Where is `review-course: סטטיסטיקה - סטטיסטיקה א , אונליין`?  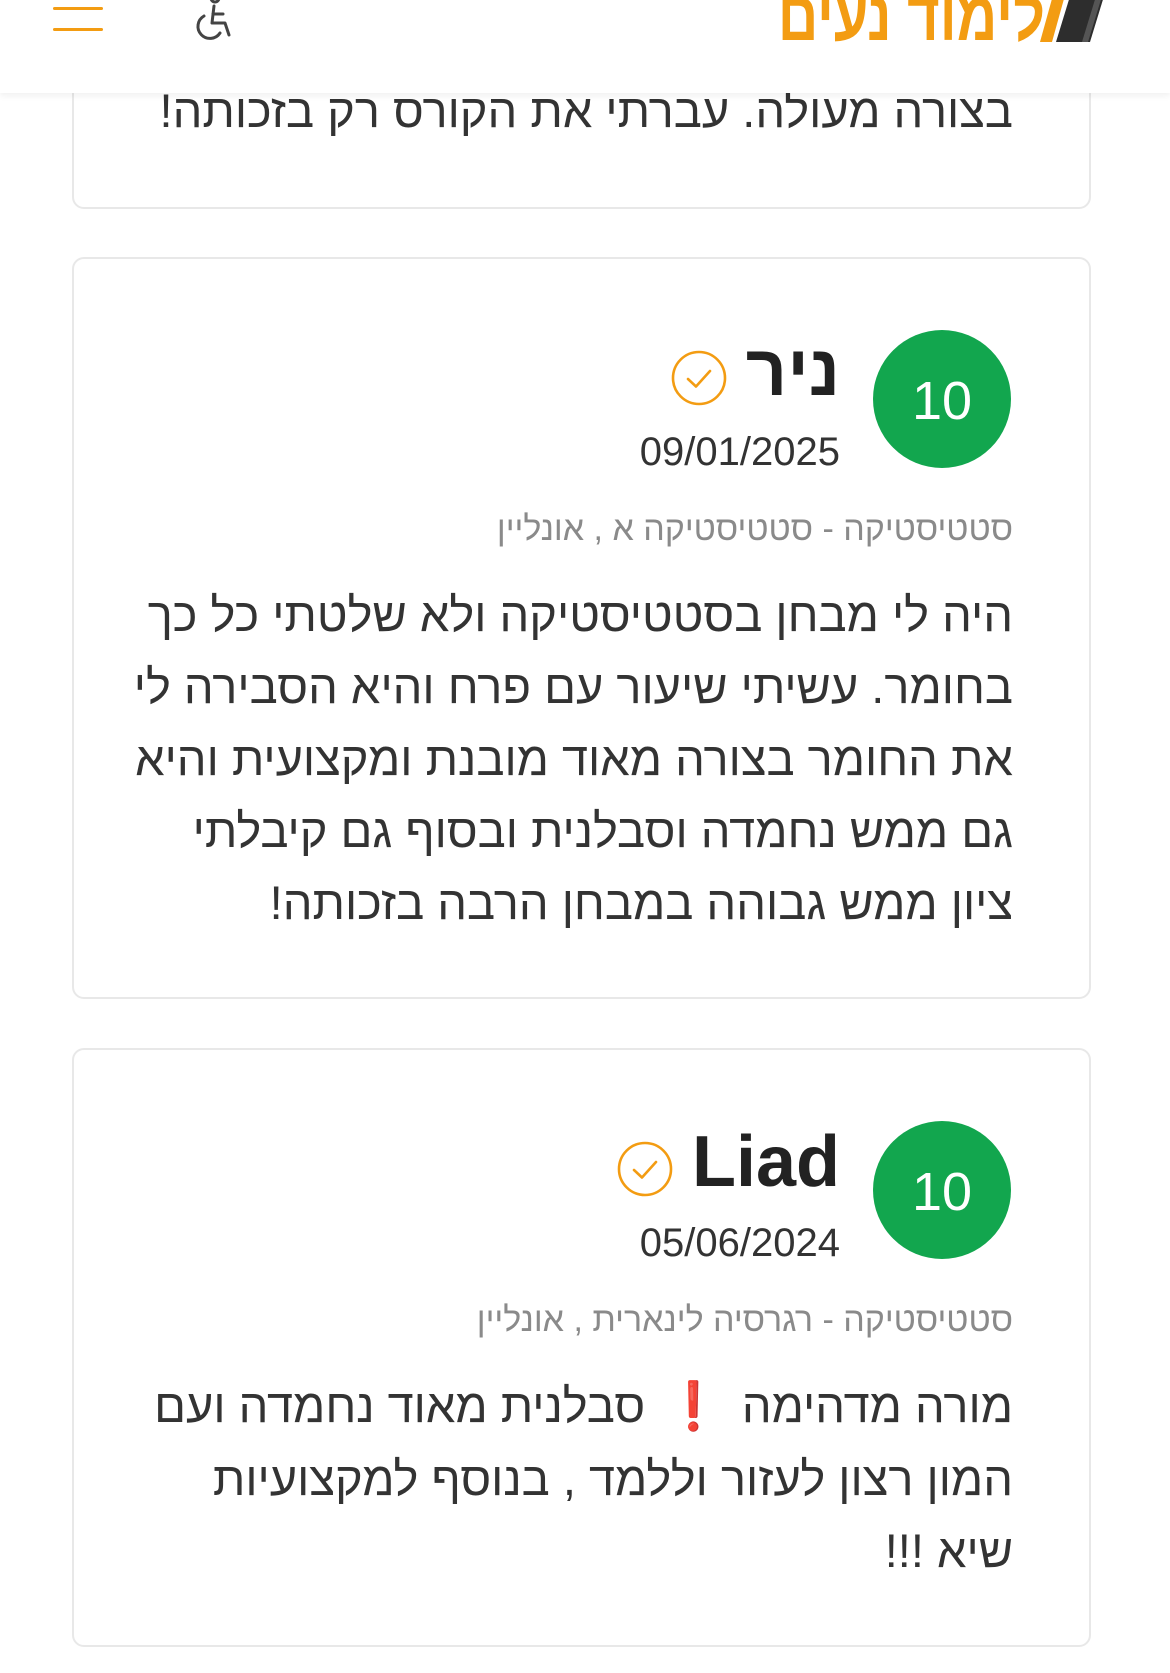
review-course: סטטיסטיקה - סטטיסטיקה א , אונליין is located at coordinates (754, 529).